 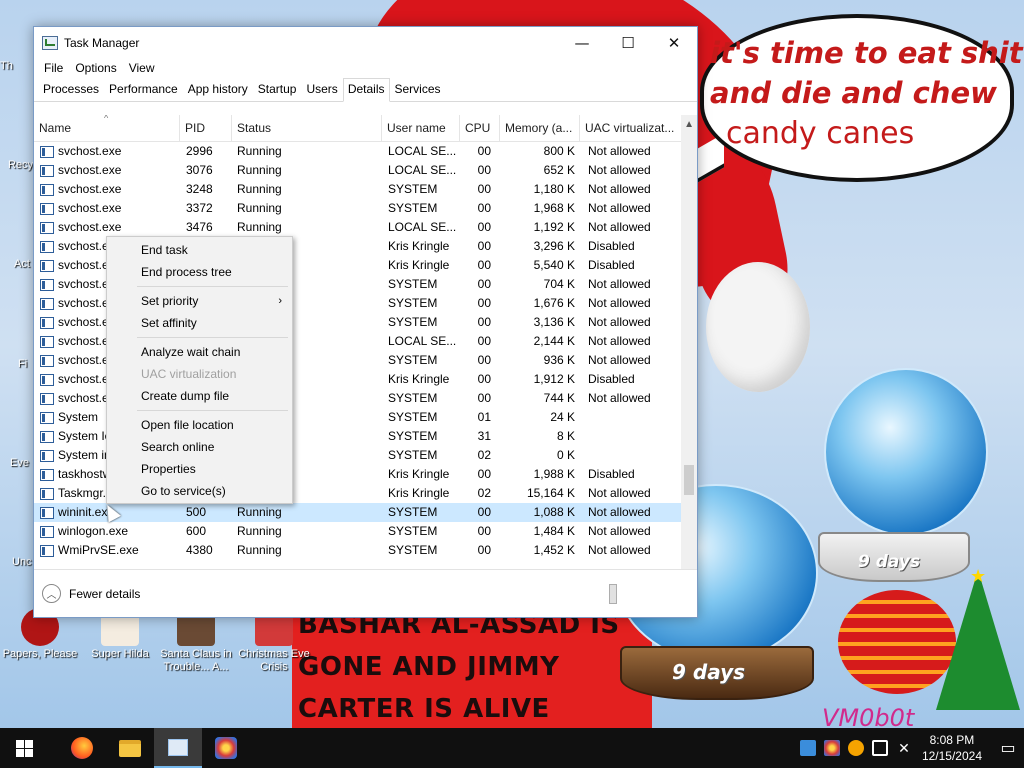 I want to click on desktop-icon-label: Th, so click(x=17, y=66).